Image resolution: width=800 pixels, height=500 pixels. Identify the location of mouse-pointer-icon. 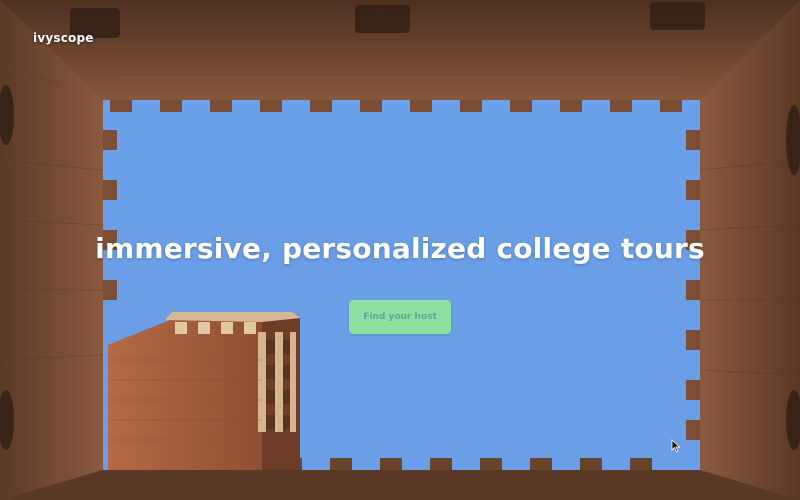
(676, 446).